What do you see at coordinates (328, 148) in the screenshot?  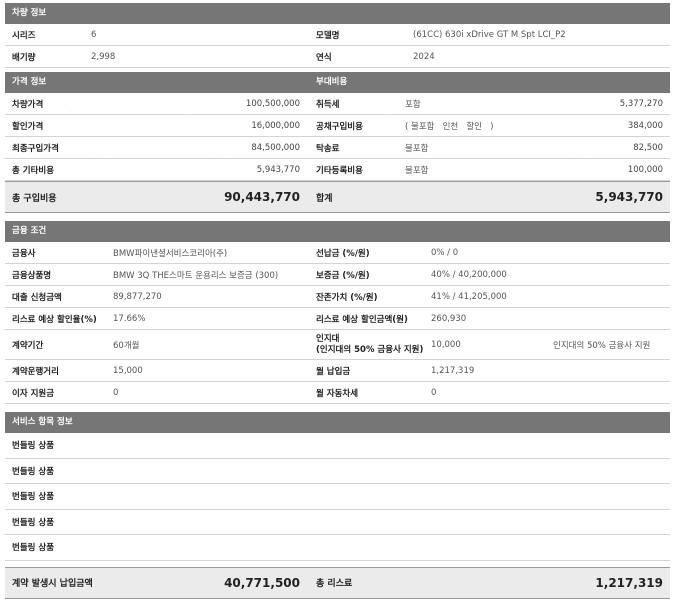 I see `extra-cost-label: 탁송료` at bounding box center [328, 148].